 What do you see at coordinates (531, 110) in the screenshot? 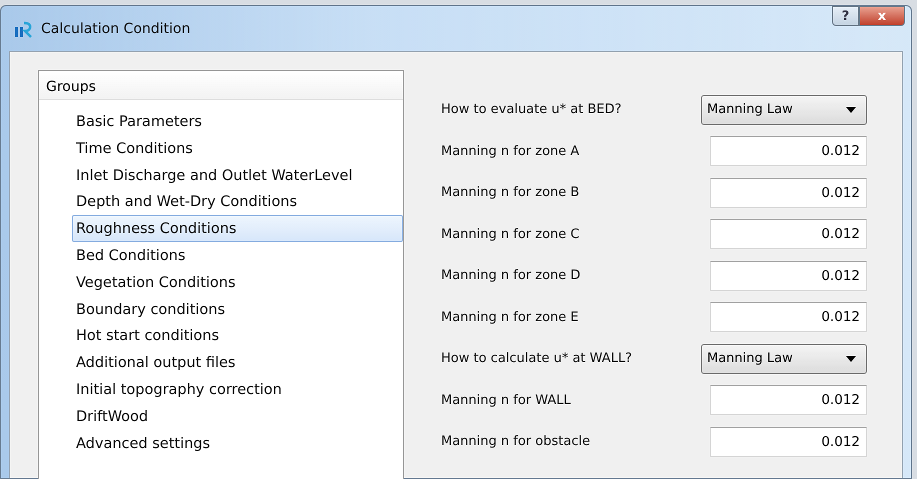
I see `field-label: How to evaluate u* at BED?` at bounding box center [531, 110].